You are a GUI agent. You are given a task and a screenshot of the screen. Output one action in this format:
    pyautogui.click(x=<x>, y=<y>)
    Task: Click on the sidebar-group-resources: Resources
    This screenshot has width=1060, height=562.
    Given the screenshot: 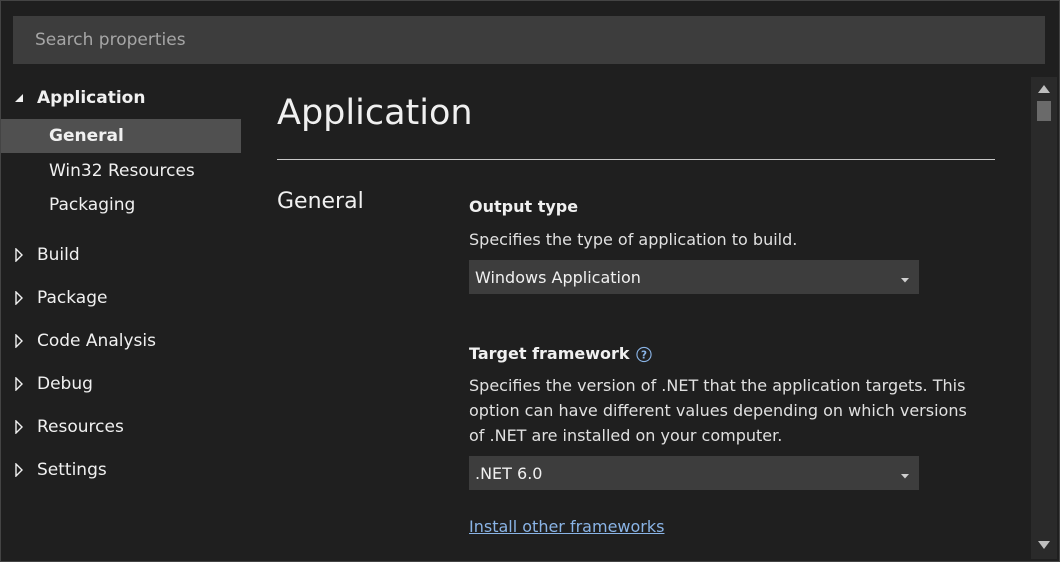 What is the action you would take?
    pyautogui.click(x=121, y=427)
    